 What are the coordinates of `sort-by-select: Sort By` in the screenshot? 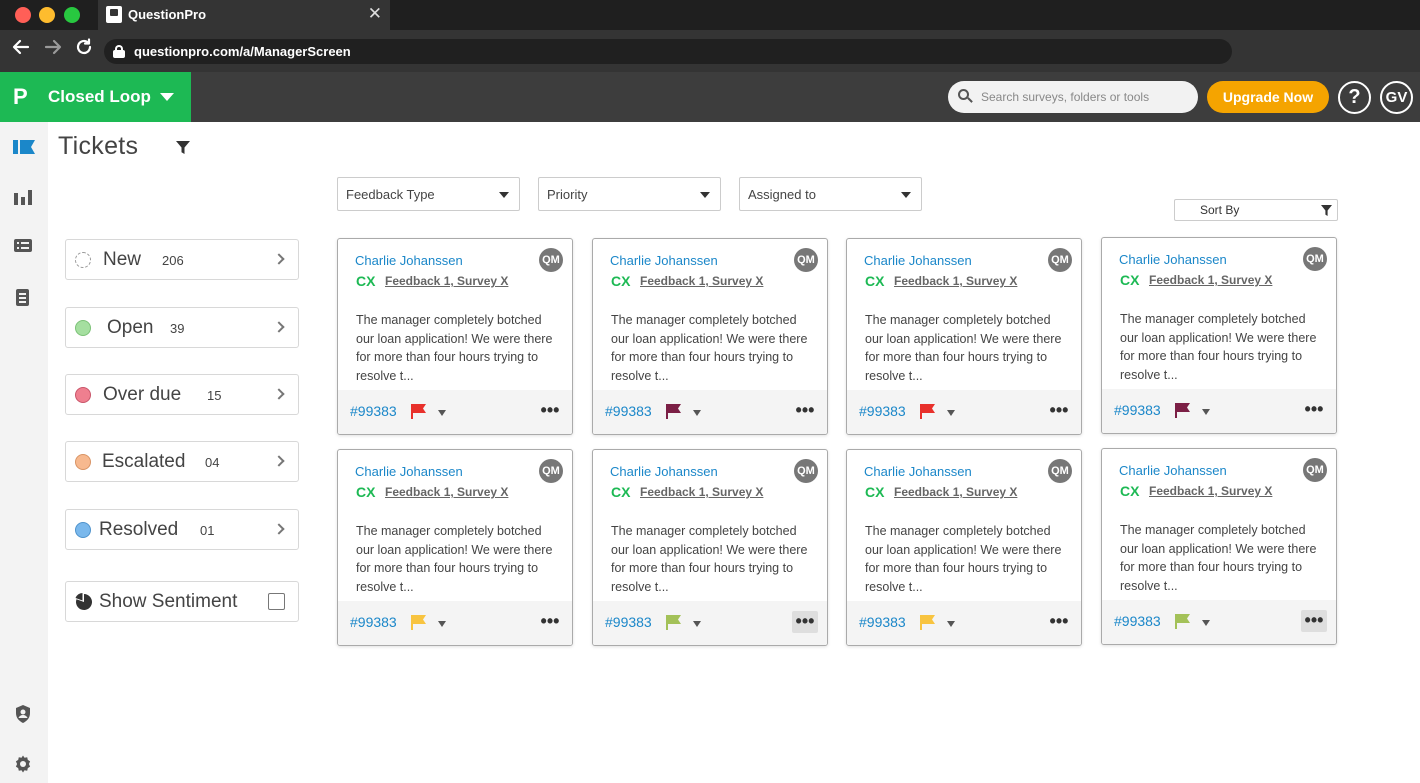 It's located at (1256, 210).